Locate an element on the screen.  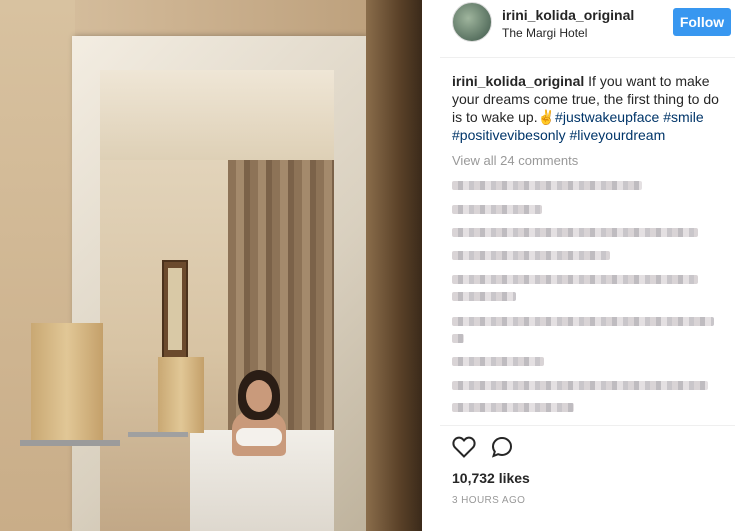
hashtag-link: #smile is located at coordinates (683, 117).